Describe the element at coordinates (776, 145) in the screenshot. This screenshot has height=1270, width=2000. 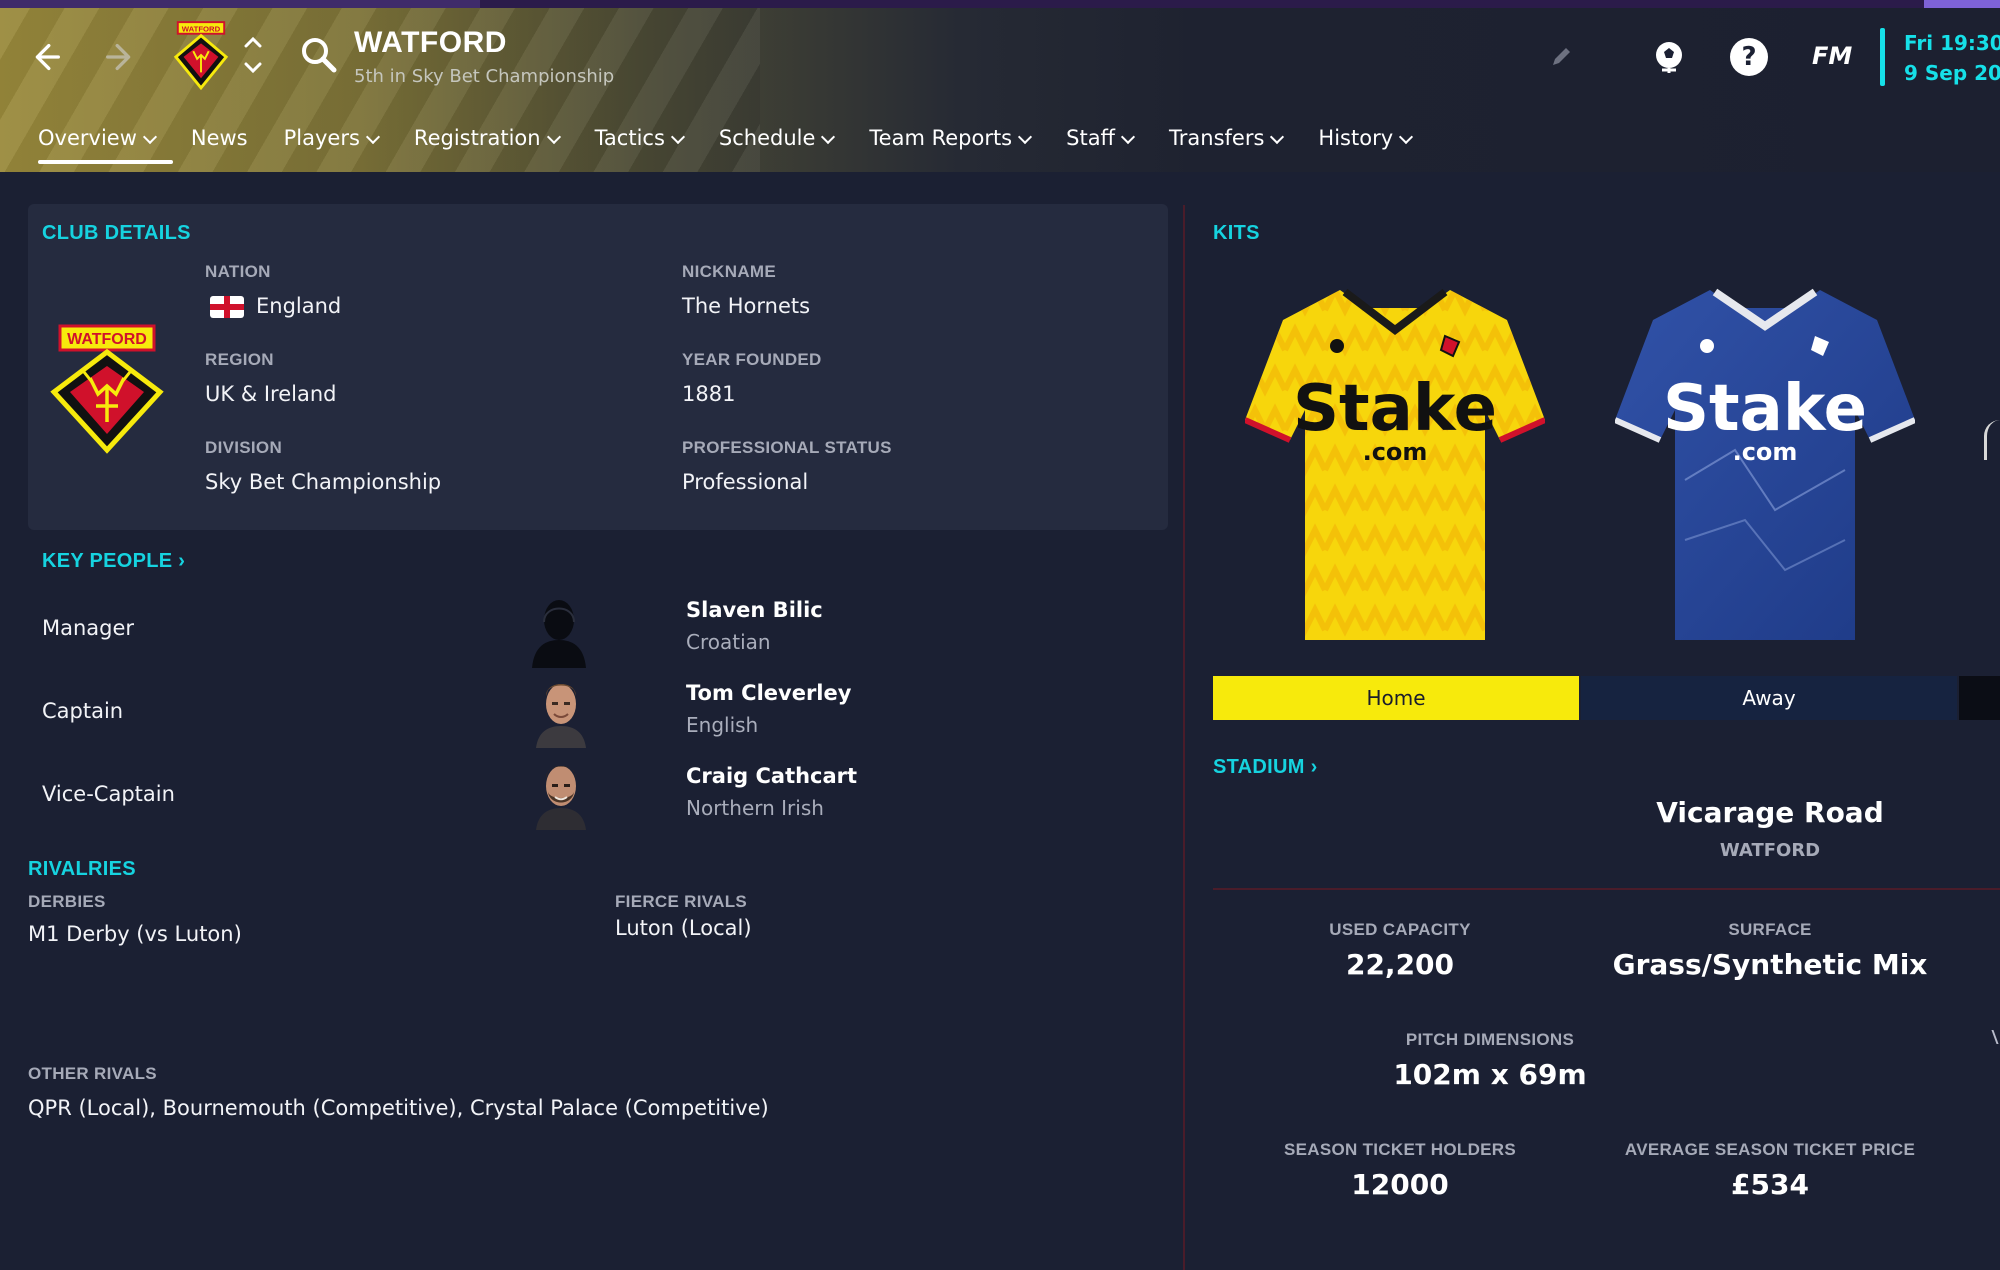
I see `tab-schedule: Schedule` at that location.